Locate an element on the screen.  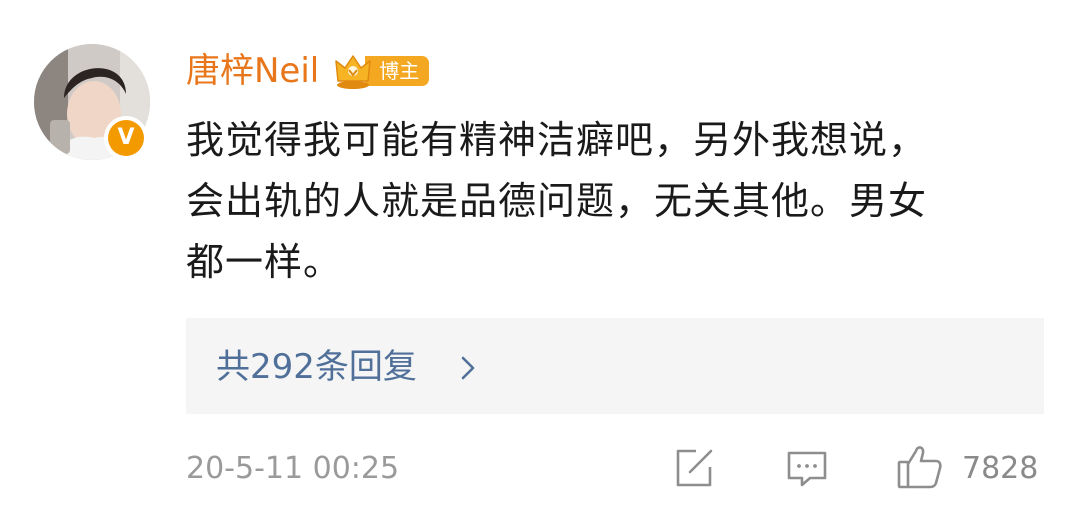
comment-text-line: 我觉得我可能有精神洁癖吧，另外我想说， is located at coordinates (557, 140).